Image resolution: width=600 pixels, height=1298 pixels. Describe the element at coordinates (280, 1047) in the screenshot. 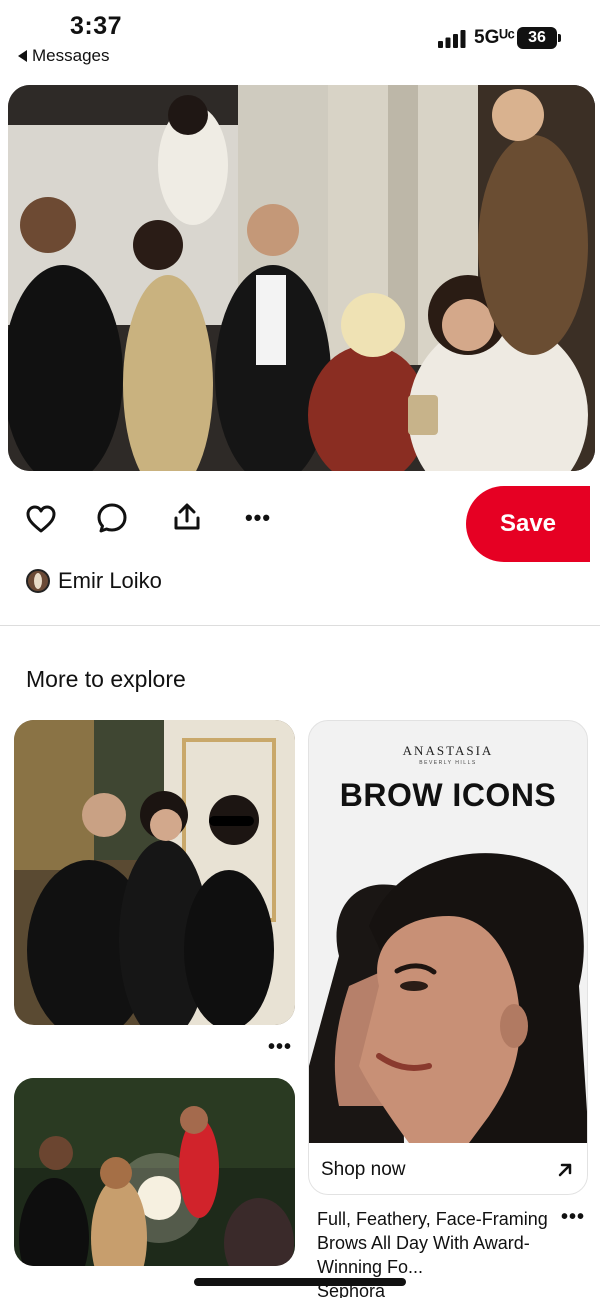

I see `pin-1-more-button: •••` at that location.